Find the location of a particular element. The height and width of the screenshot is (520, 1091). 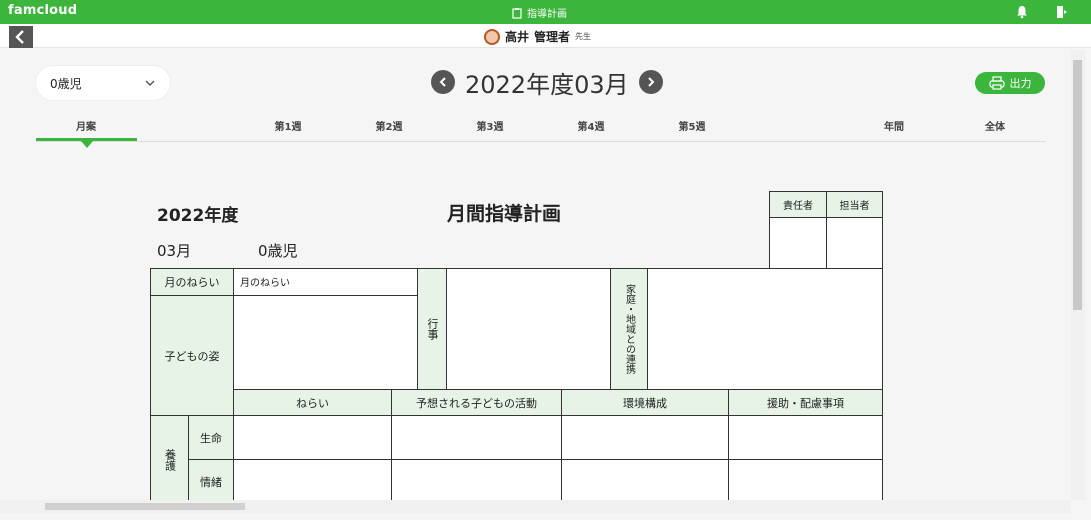

vertical-scrollbar is located at coordinates (1078, 275).